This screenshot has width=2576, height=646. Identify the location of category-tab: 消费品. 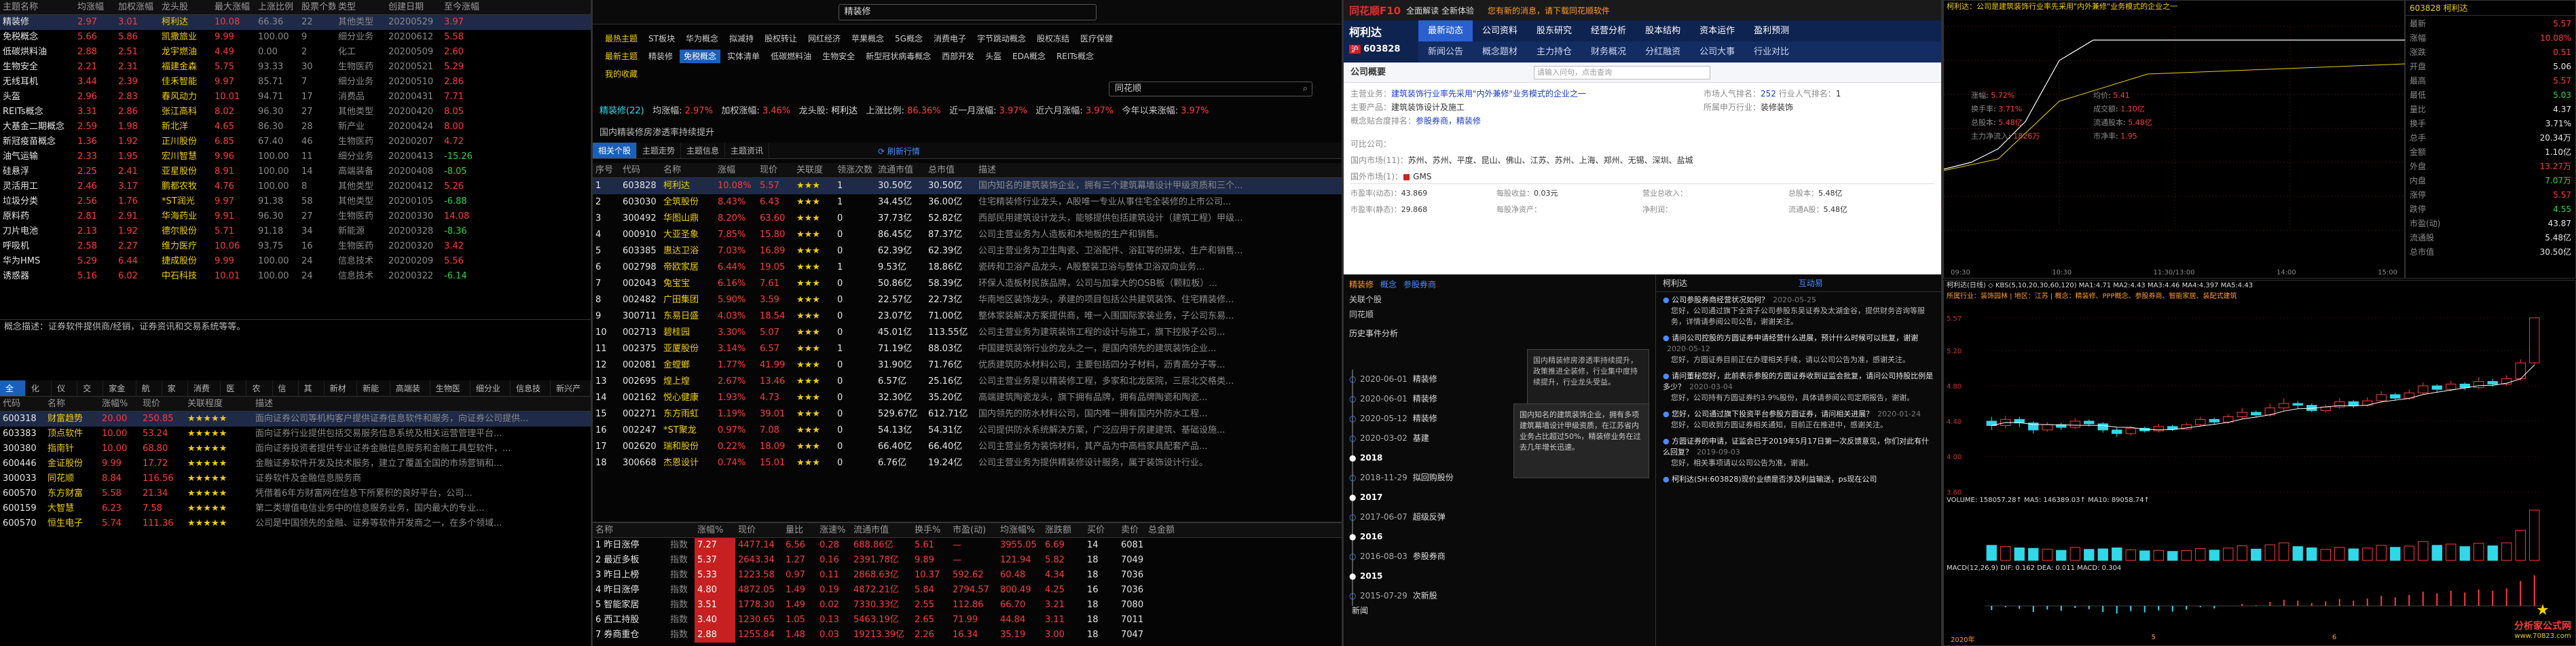
(204, 395).